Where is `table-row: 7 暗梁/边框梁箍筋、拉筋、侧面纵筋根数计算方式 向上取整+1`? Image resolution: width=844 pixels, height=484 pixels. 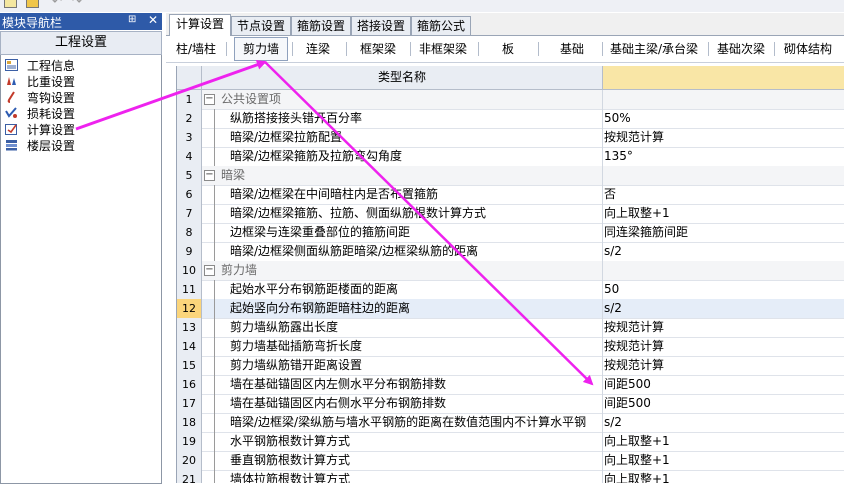 table-row: 7 暗梁/边框梁箍筋、拉筋、侧面纵筋根数计算方式 向上取整+1 is located at coordinates (510, 214).